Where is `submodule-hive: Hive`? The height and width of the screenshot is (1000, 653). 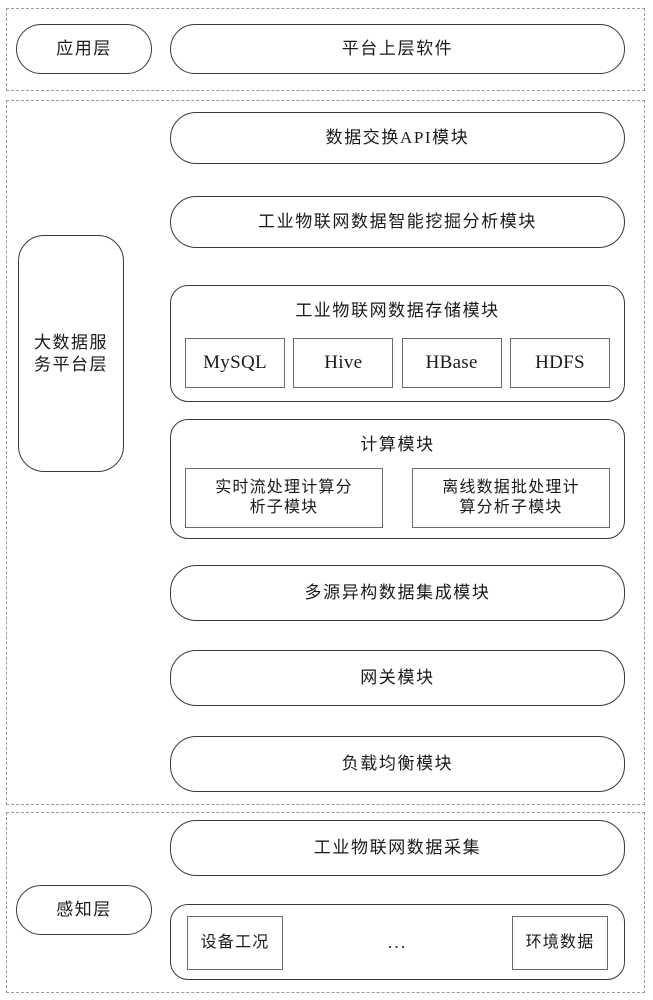
submodule-hive: Hive is located at coordinates (343, 363).